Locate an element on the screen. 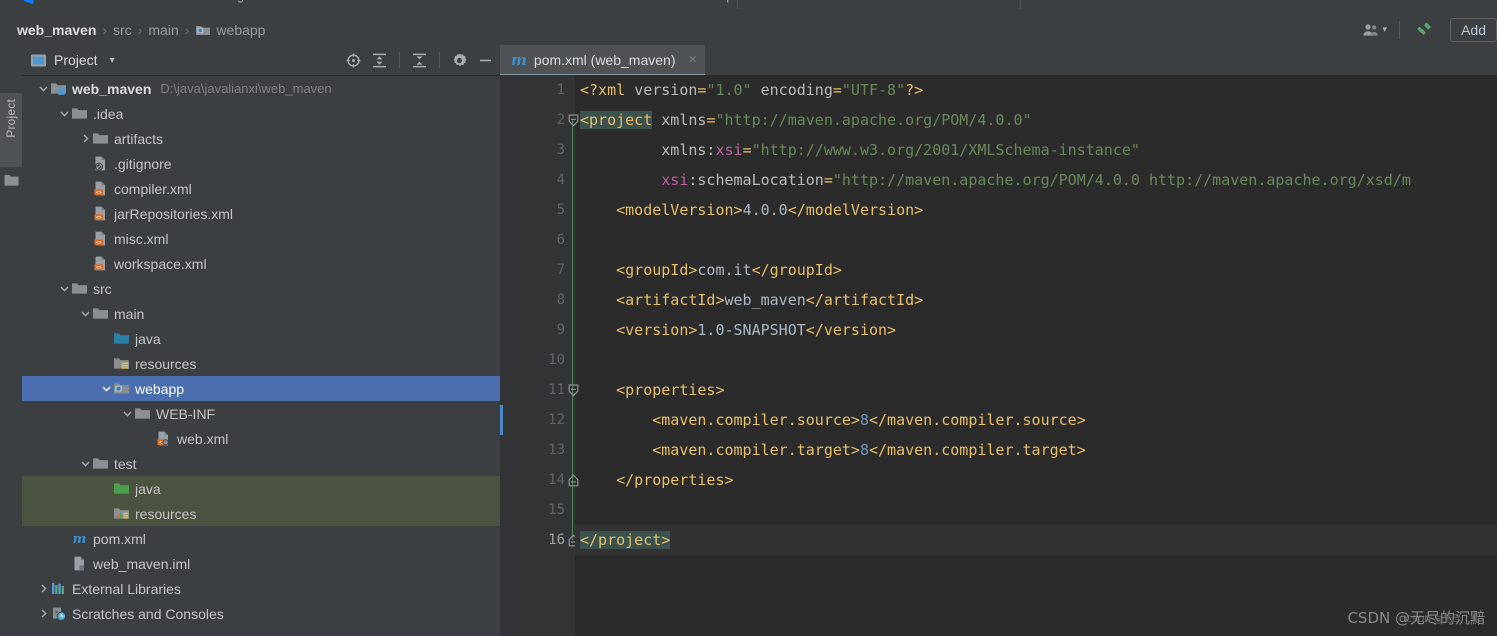 This screenshot has width=1497, height=636. code-line: <version>1.0-SNAPSHOT</version> is located at coordinates (1036, 330).